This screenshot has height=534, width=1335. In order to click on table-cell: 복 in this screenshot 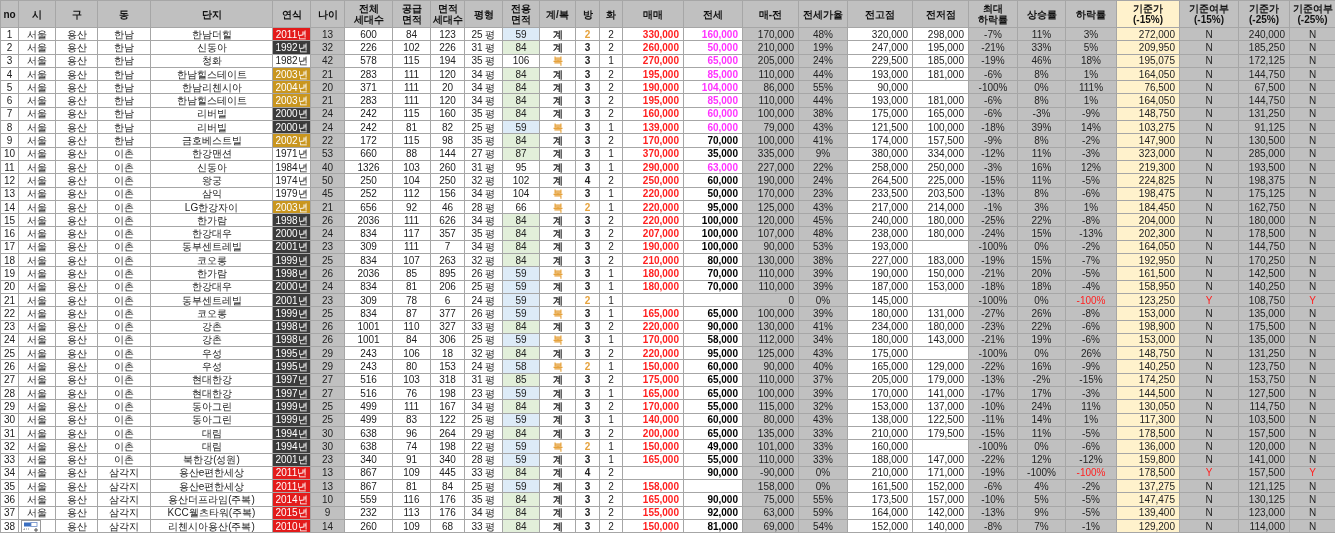, I will do `click(557, 273)`.